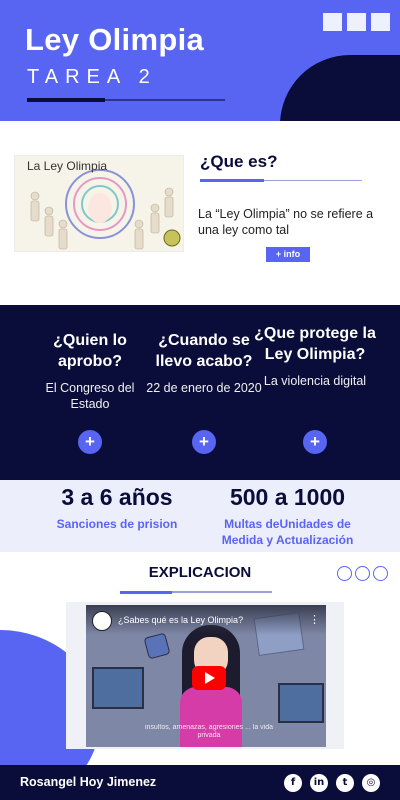  I want to click on video-title: ¿Sabes qué es la Ley Olimpia?, so click(180, 620).